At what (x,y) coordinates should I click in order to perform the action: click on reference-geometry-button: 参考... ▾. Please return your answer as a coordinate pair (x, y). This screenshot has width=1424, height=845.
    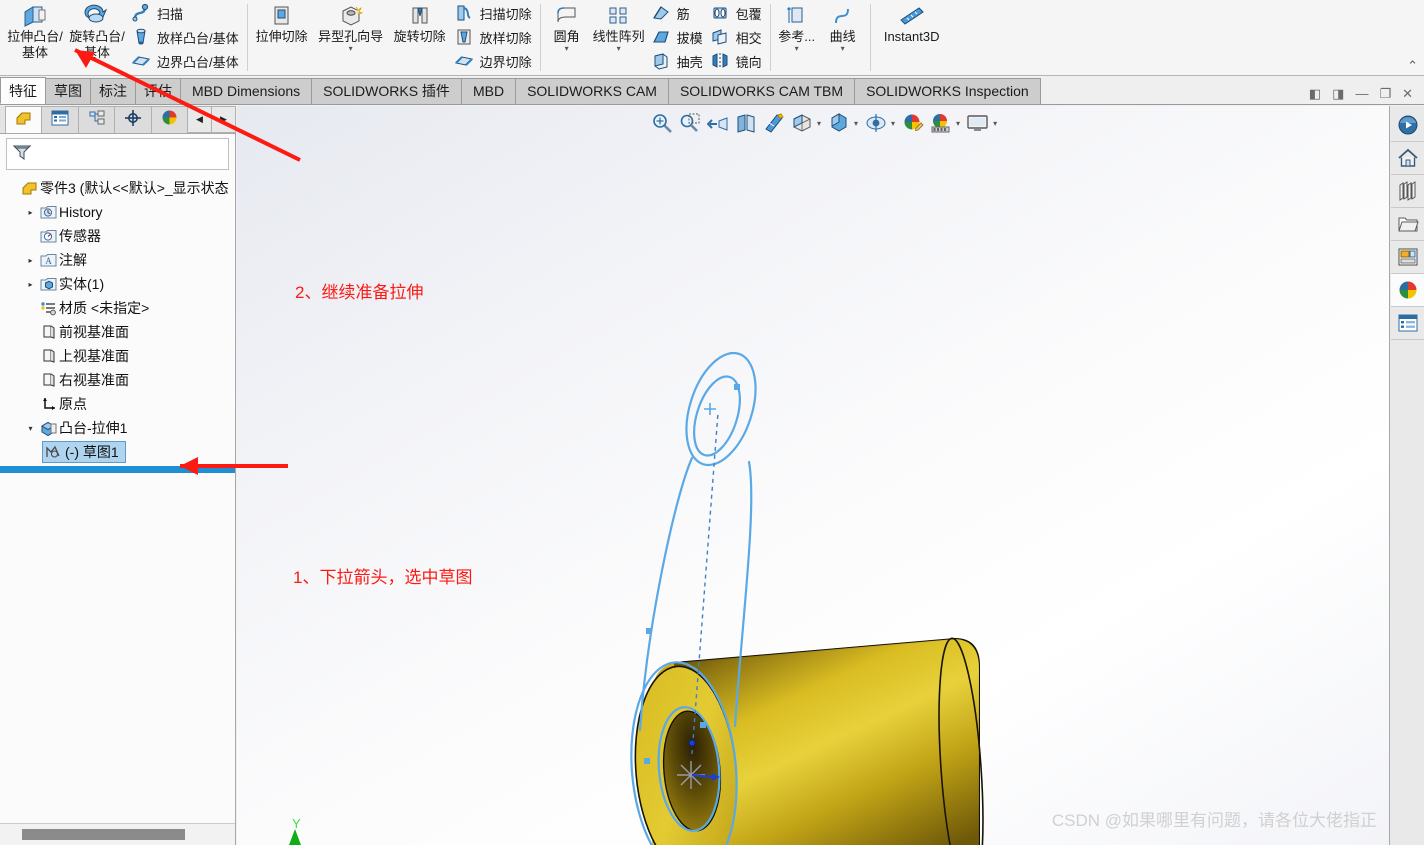
    Looking at the image, I should click on (797, 37).